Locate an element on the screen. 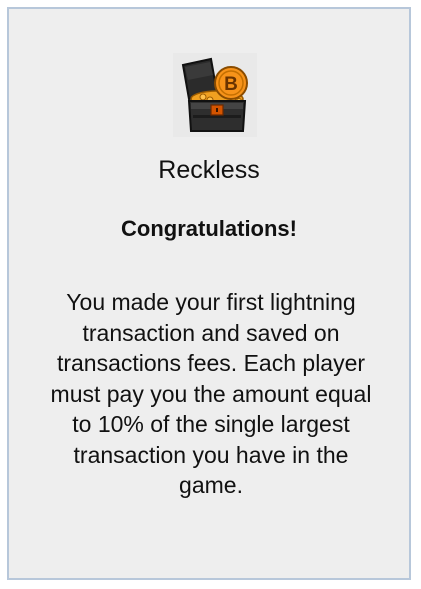 The width and height of the screenshot is (421, 589). svg-text: B is located at coordinates (231, 84).